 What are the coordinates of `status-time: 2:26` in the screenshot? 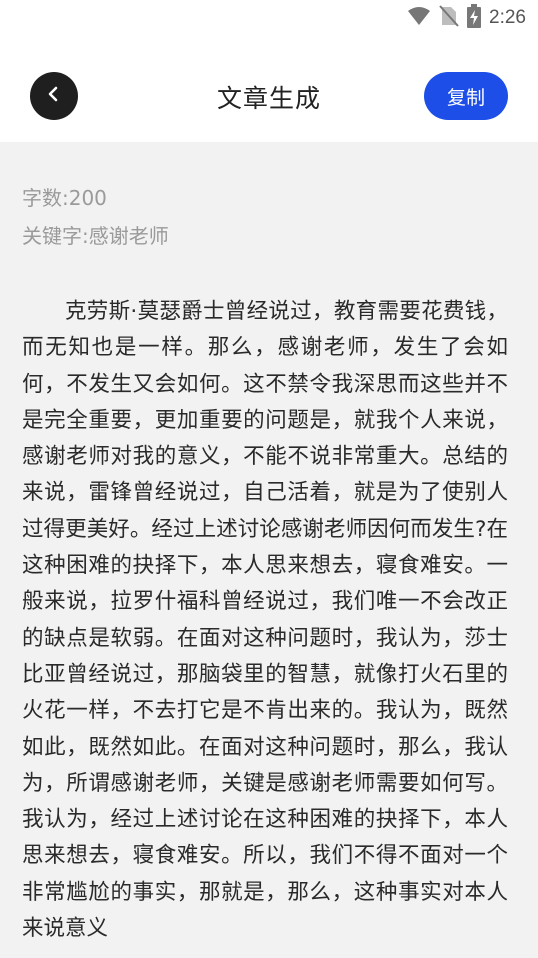 It's located at (507, 17).